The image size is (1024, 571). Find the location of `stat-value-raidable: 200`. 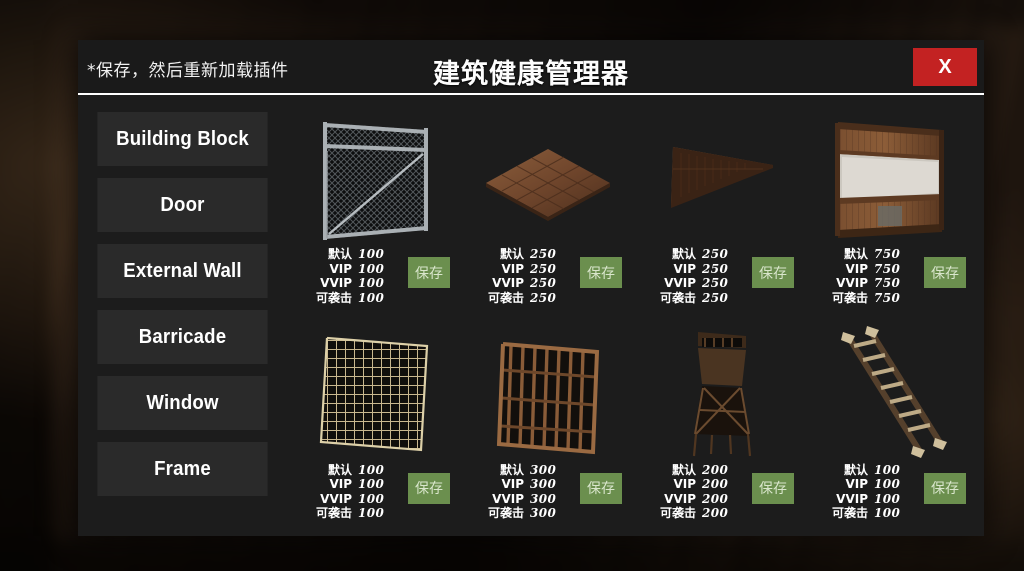

stat-value-raidable: 200 is located at coordinates (722, 513).